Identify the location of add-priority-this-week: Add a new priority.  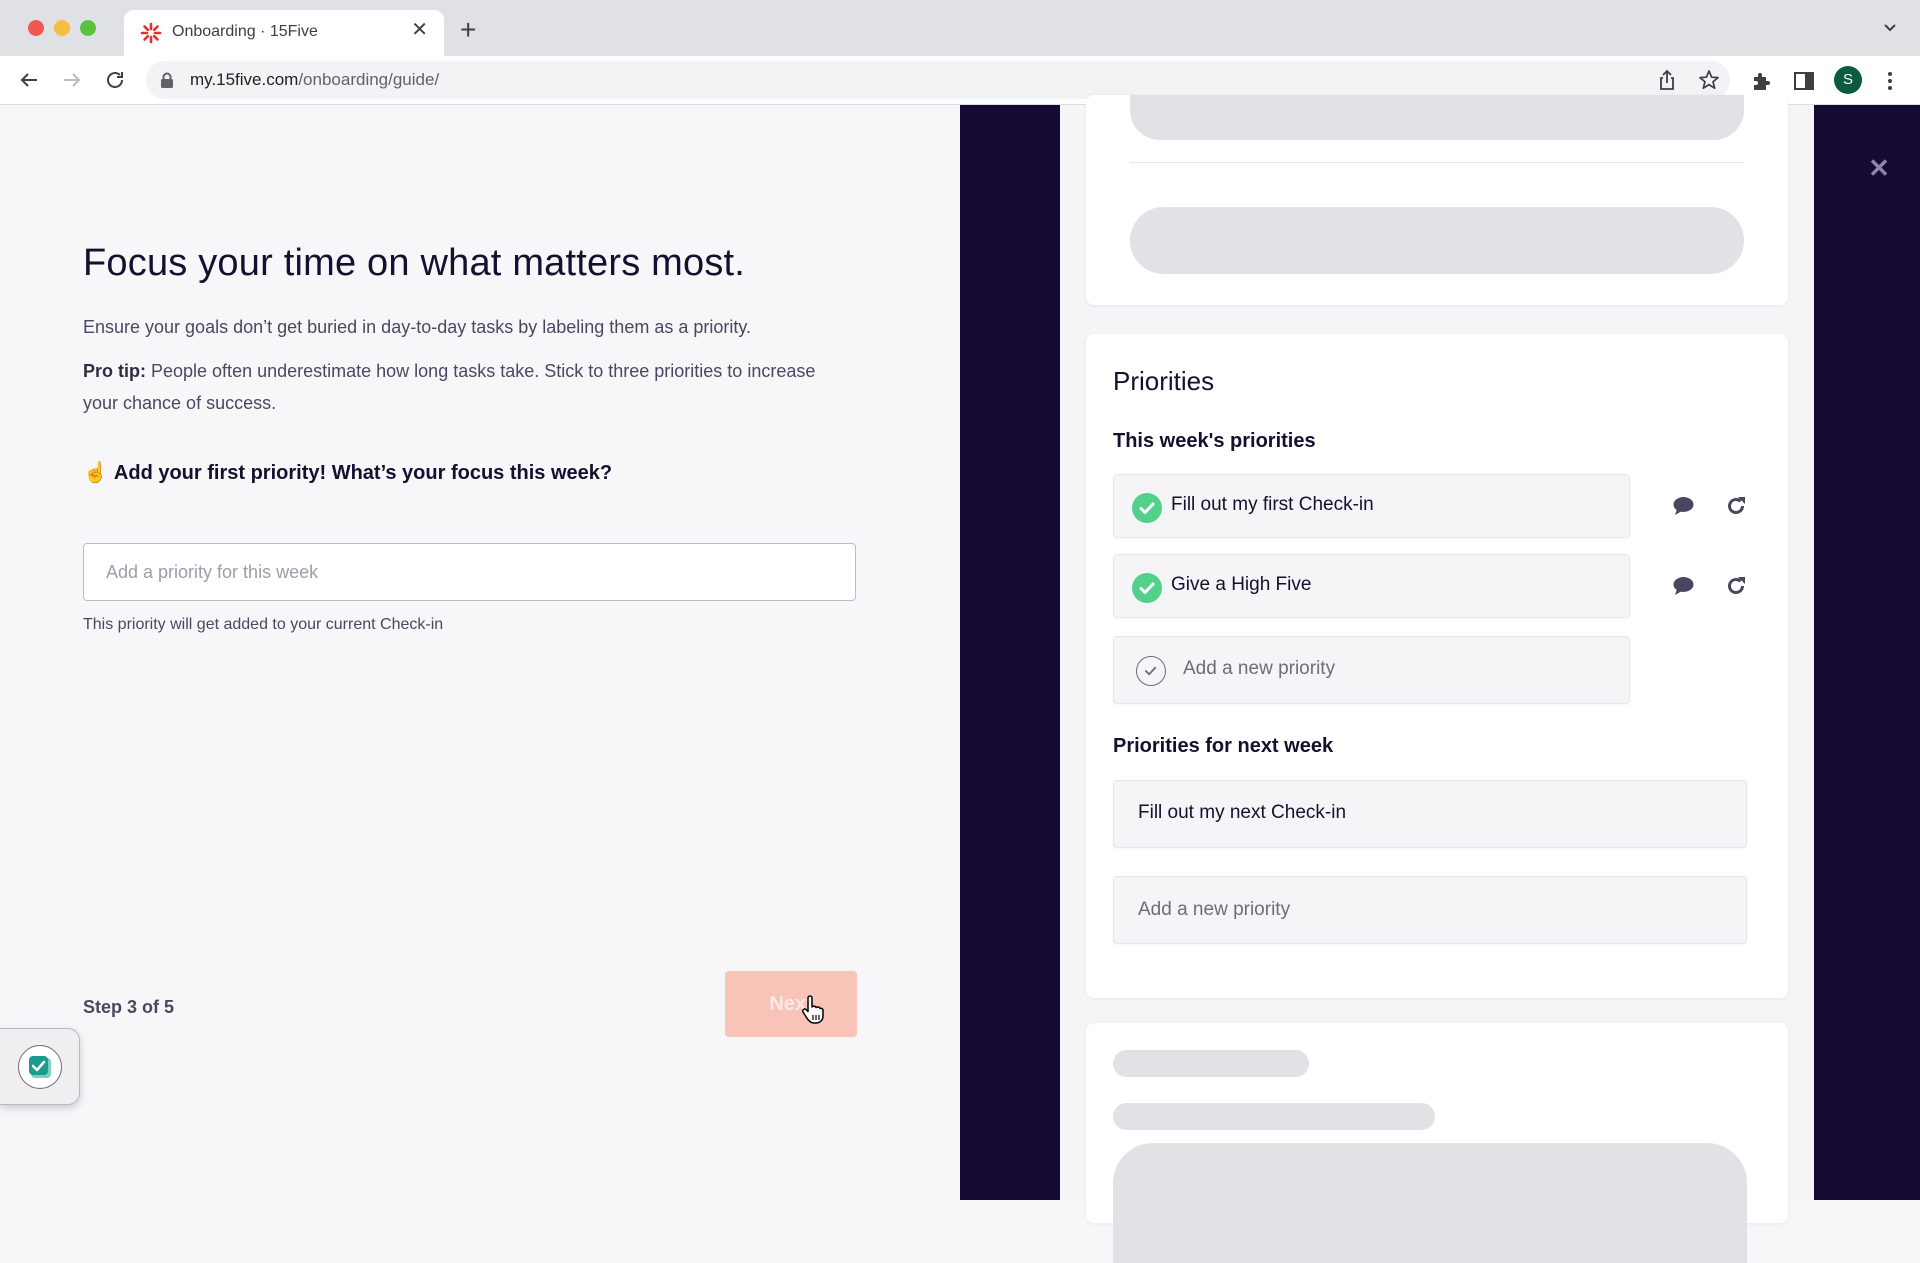
(1371, 670).